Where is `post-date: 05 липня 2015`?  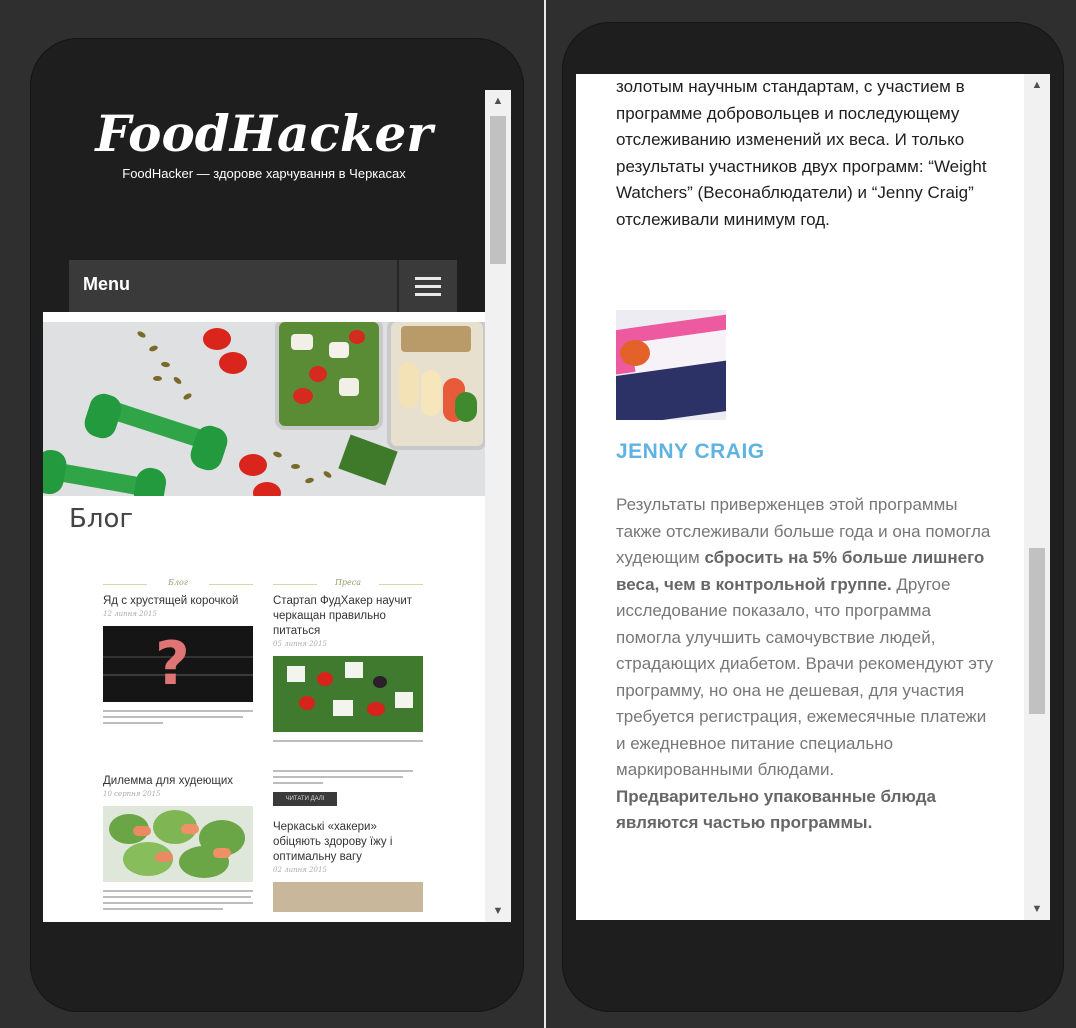 post-date: 05 липня 2015 is located at coordinates (300, 644).